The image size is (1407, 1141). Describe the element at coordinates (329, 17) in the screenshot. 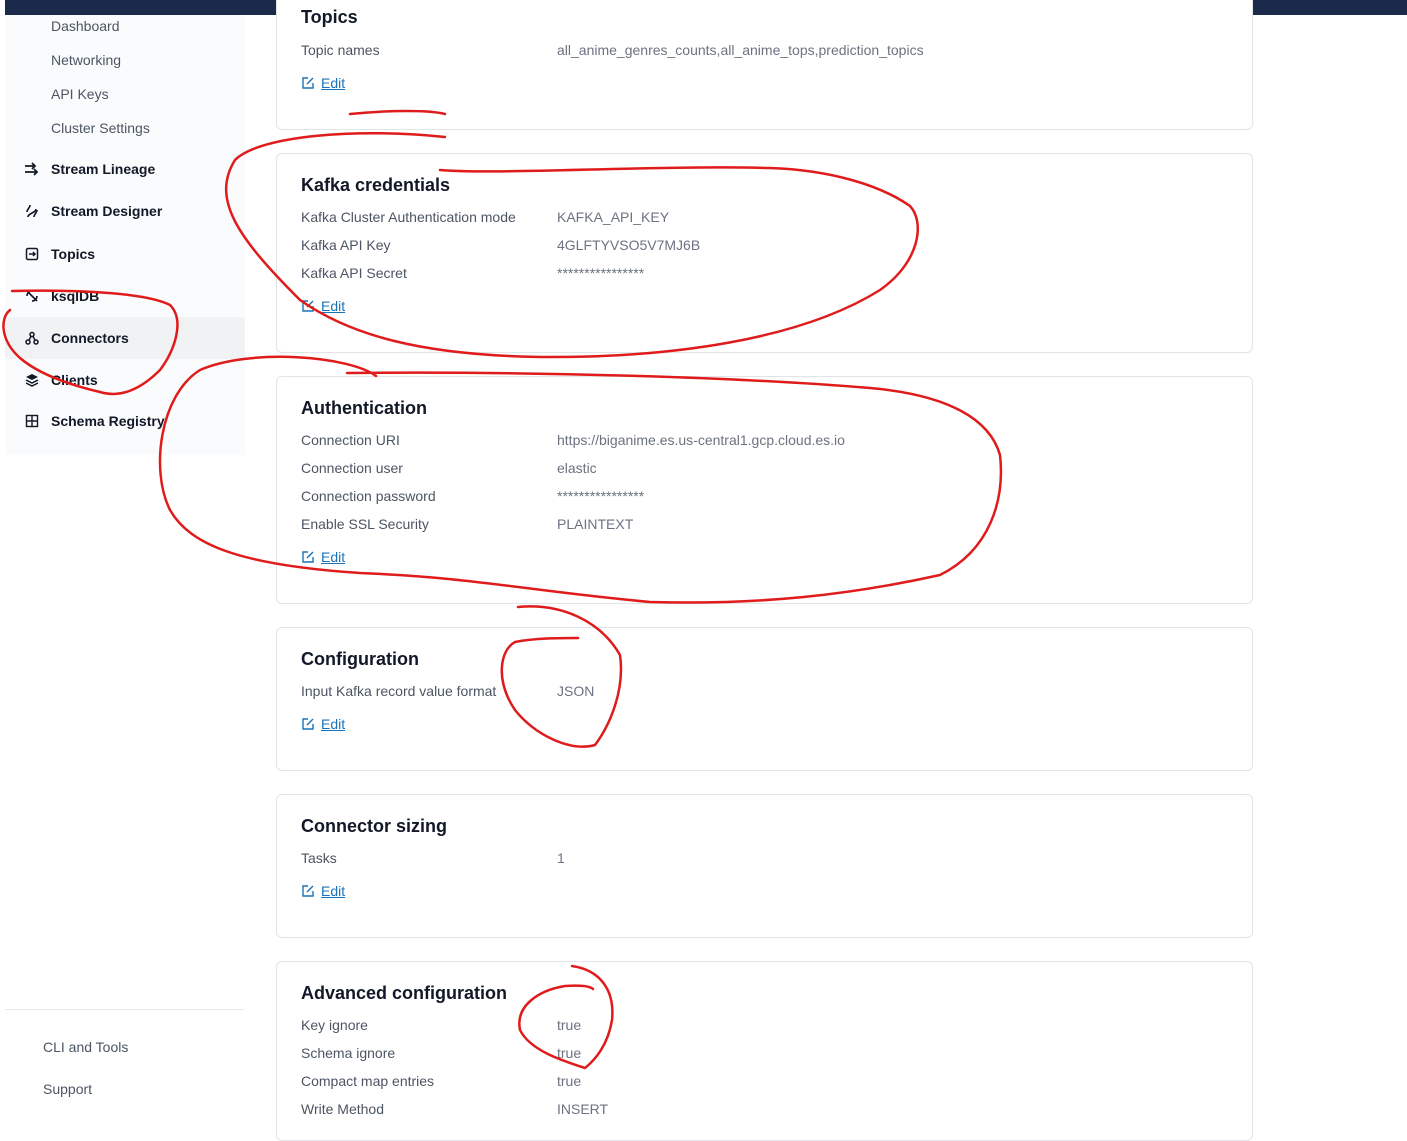

I see `card-title: Topics` at that location.